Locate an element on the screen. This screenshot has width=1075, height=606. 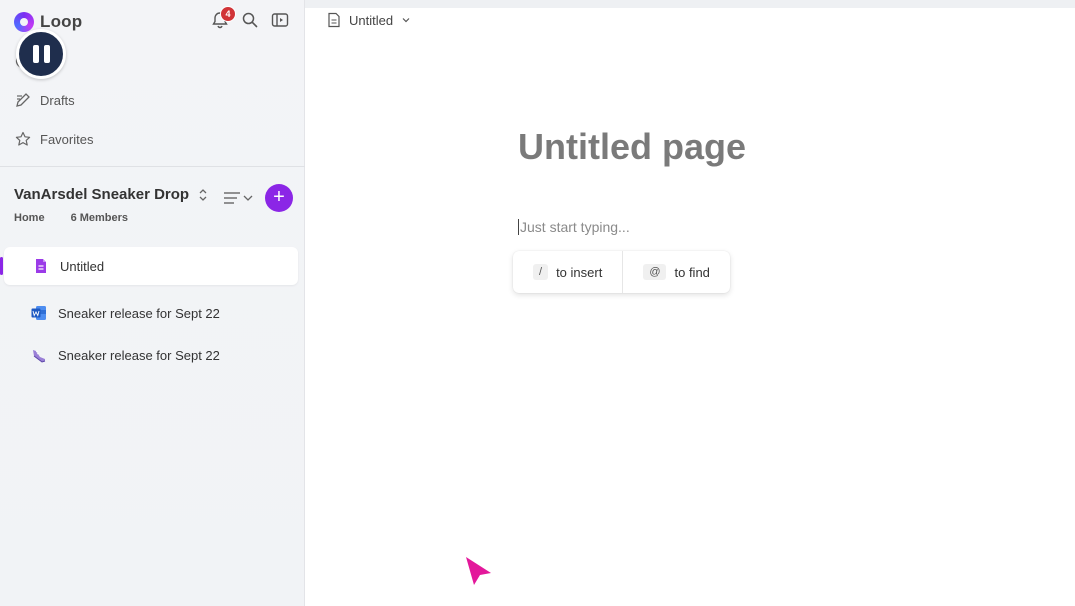
breadcrumb-title: Untitled is located at coordinates (371, 20).